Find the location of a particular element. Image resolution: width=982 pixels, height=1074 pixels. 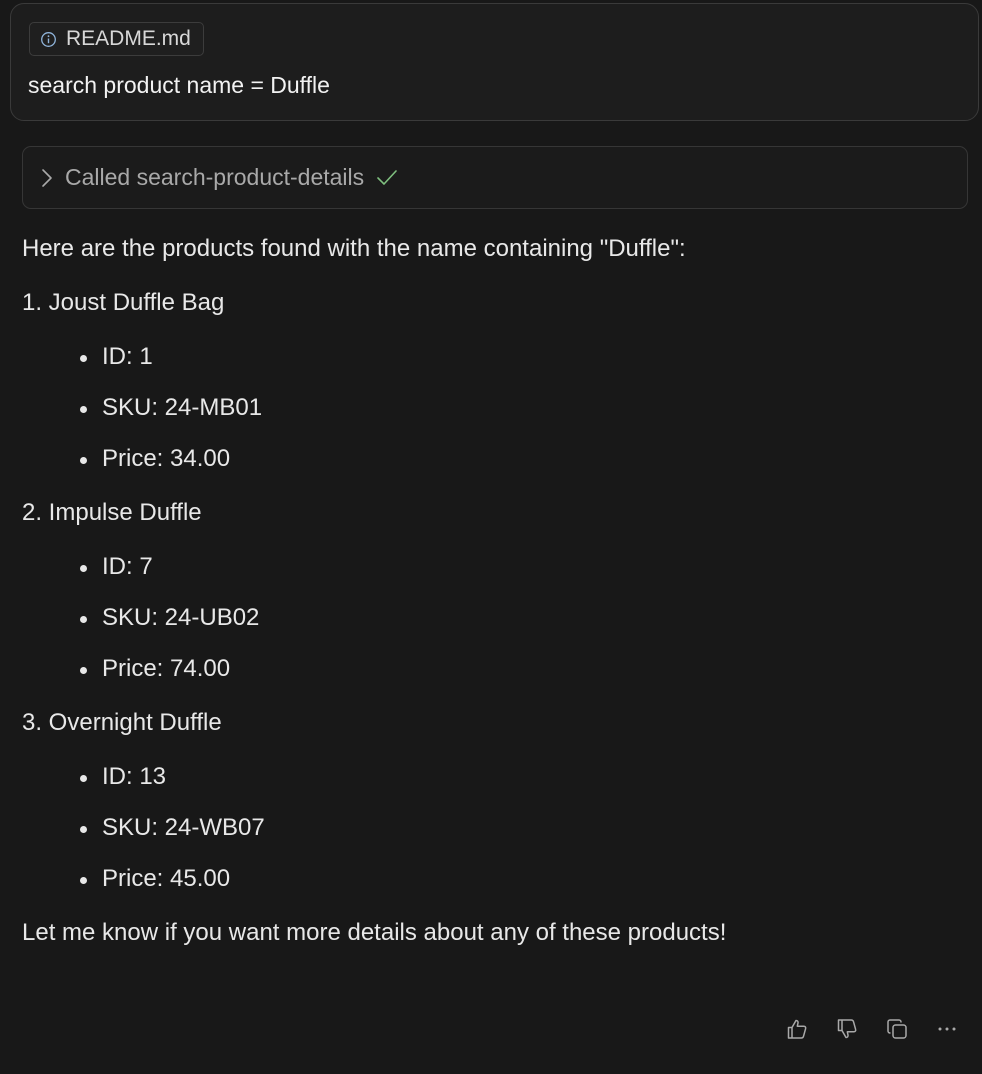

detail-text: ID: 13 is located at coordinates (134, 776).